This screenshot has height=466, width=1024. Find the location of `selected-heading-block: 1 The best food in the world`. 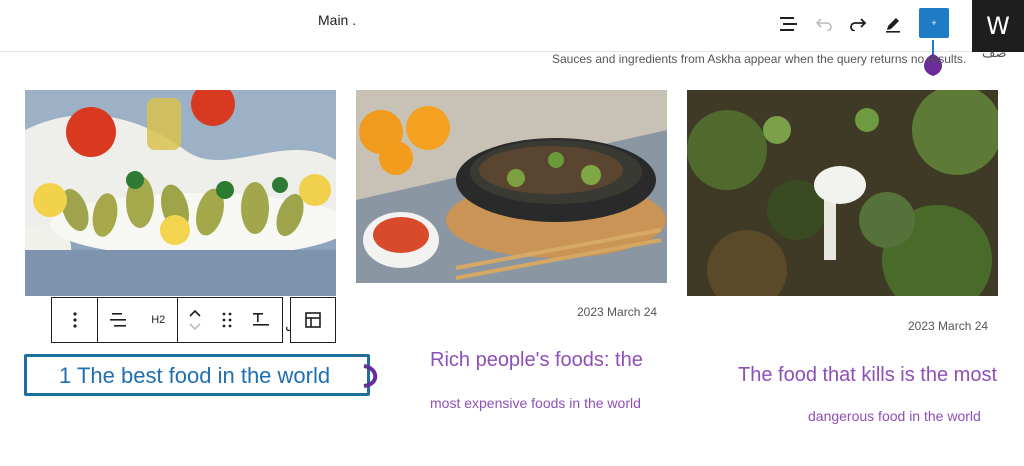

selected-heading-block: 1 The best food in the world is located at coordinates (197, 375).